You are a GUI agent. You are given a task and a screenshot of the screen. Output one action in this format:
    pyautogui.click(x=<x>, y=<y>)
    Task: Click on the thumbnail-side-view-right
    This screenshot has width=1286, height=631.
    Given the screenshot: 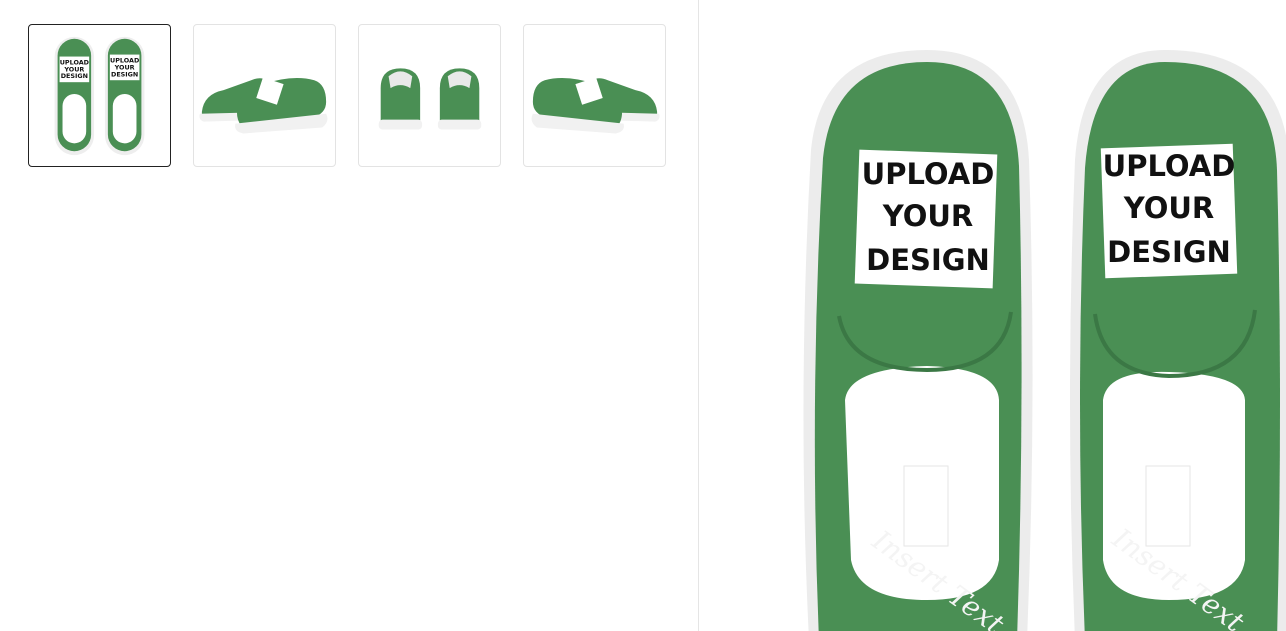 What is the action you would take?
    pyautogui.click(x=594, y=95)
    